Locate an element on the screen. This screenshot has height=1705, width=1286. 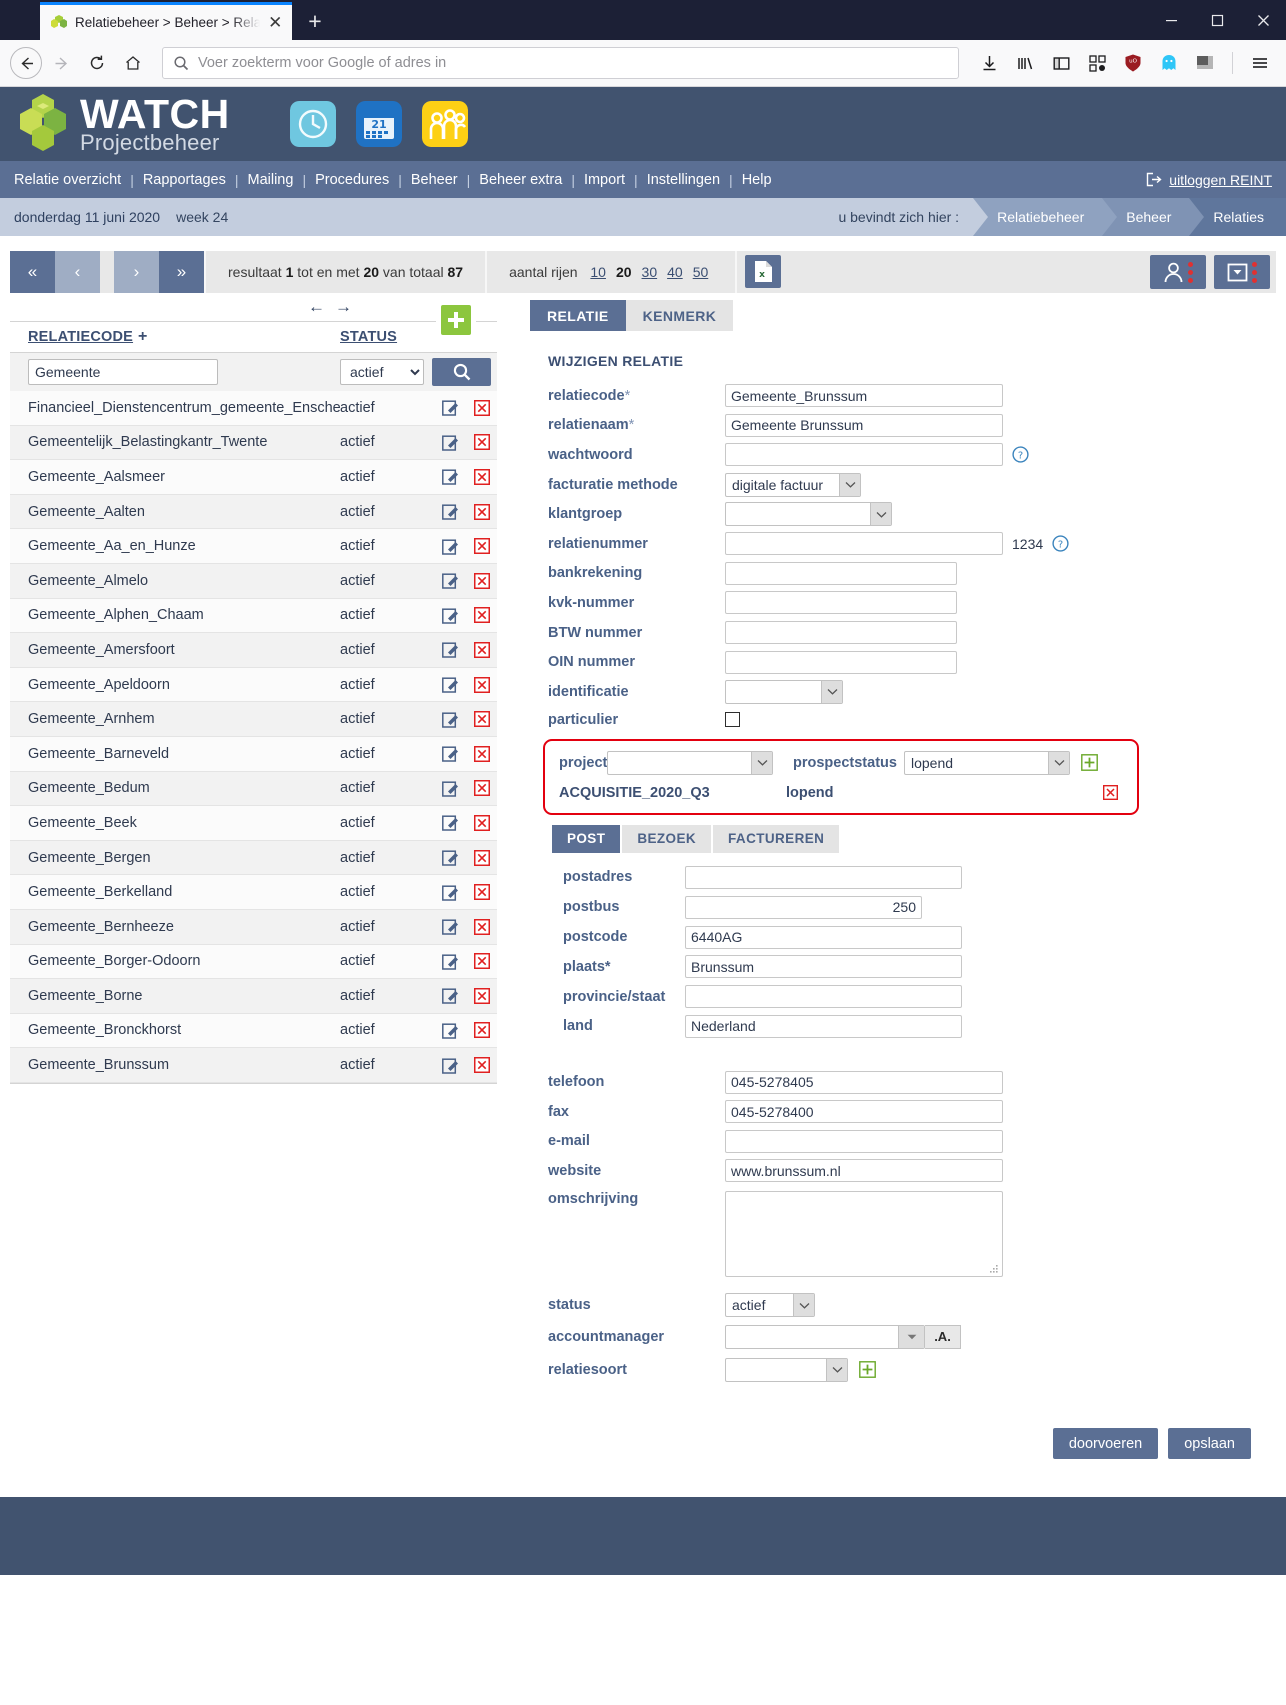
select-accountmanager is located at coordinates (825, 1336).